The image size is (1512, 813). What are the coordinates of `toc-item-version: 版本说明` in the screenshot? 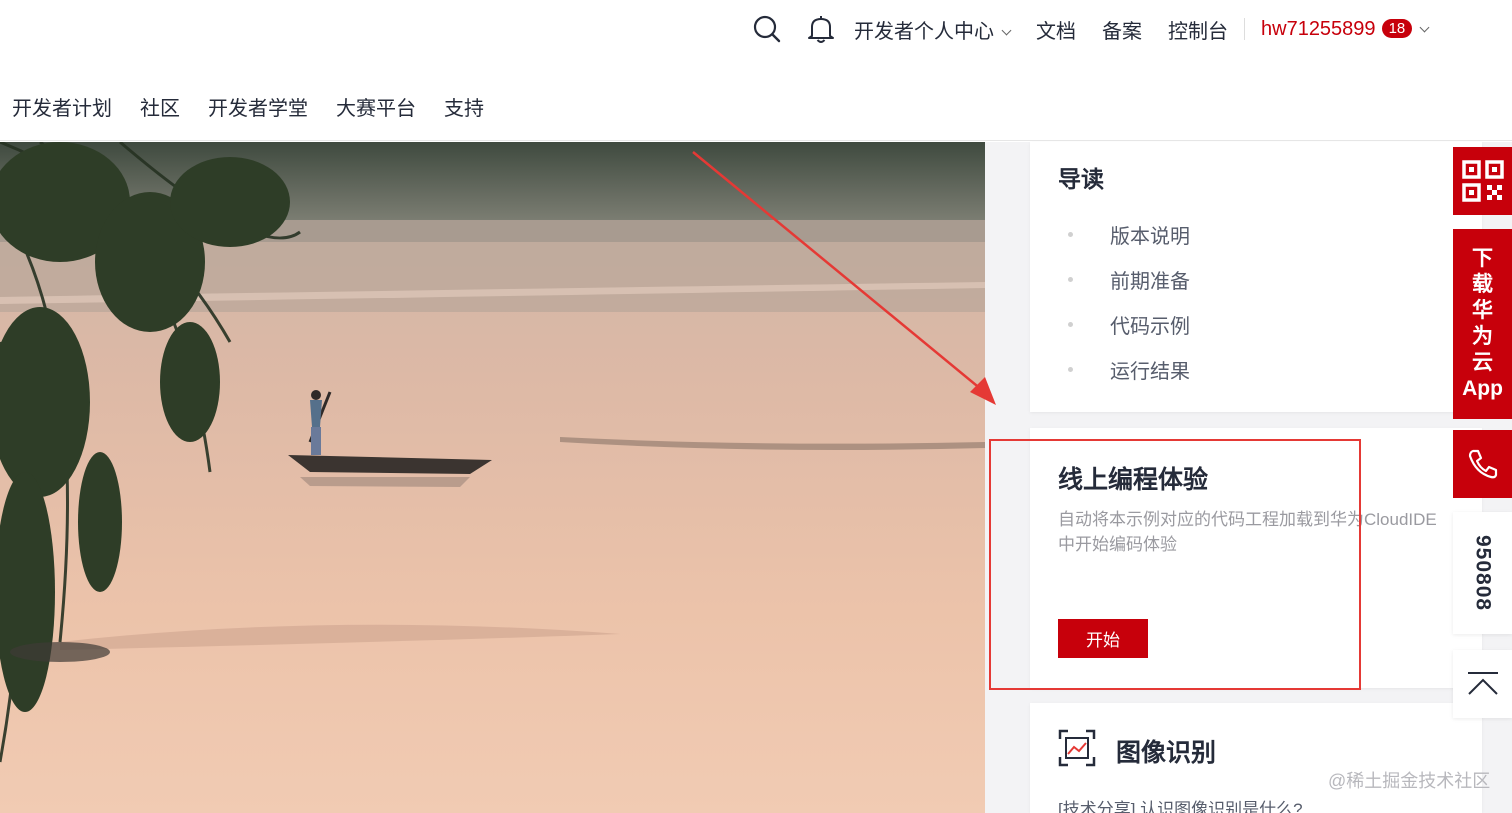 It's located at (1129, 234).